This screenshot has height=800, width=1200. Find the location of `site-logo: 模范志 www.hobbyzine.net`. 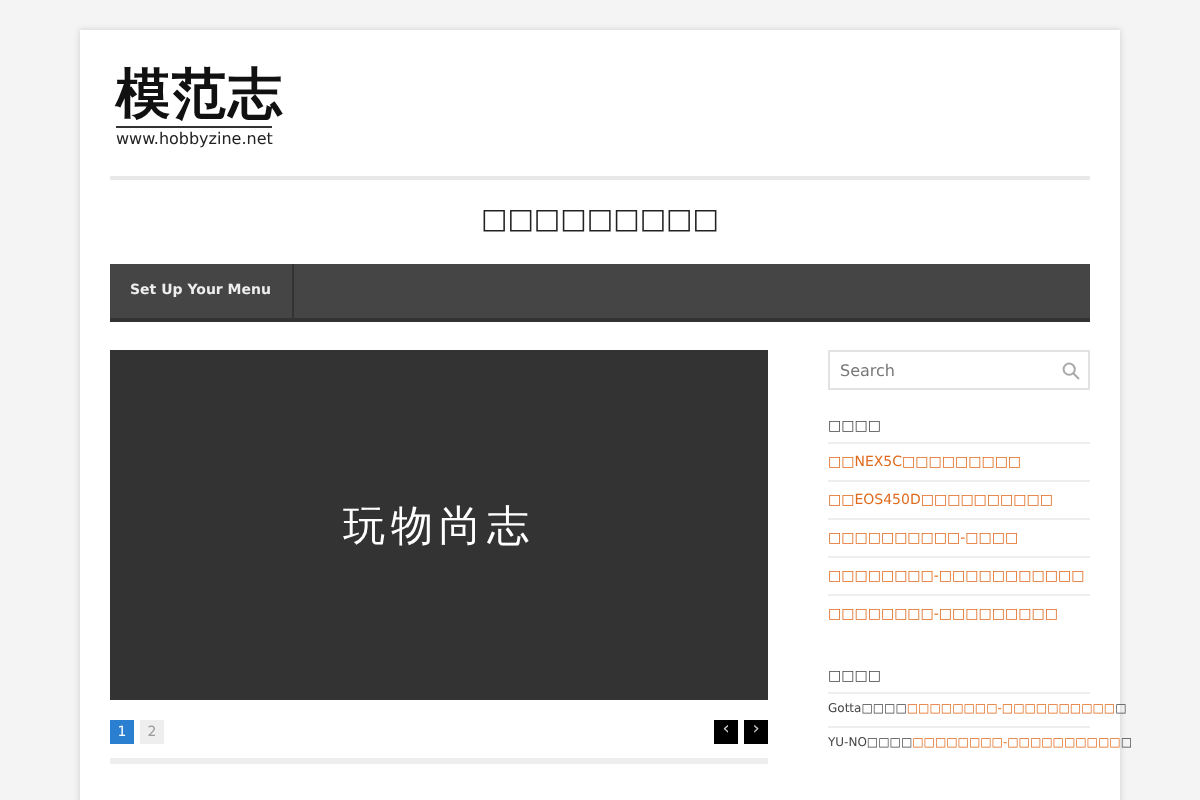

site-logo: 模范志 www.hobbyzine.net is located at coordinates (200, 107).